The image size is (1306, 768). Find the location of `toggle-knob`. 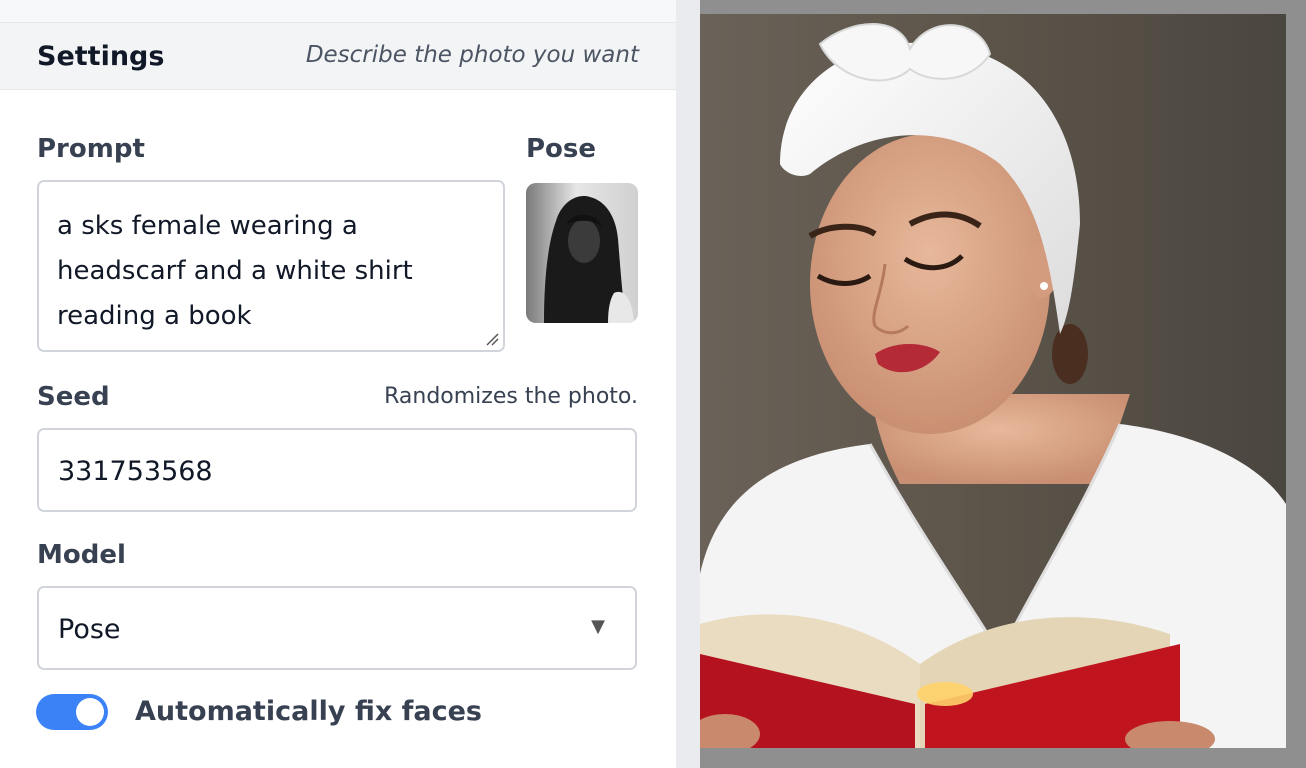

toggle-knob is located at coordinates (90, 712).